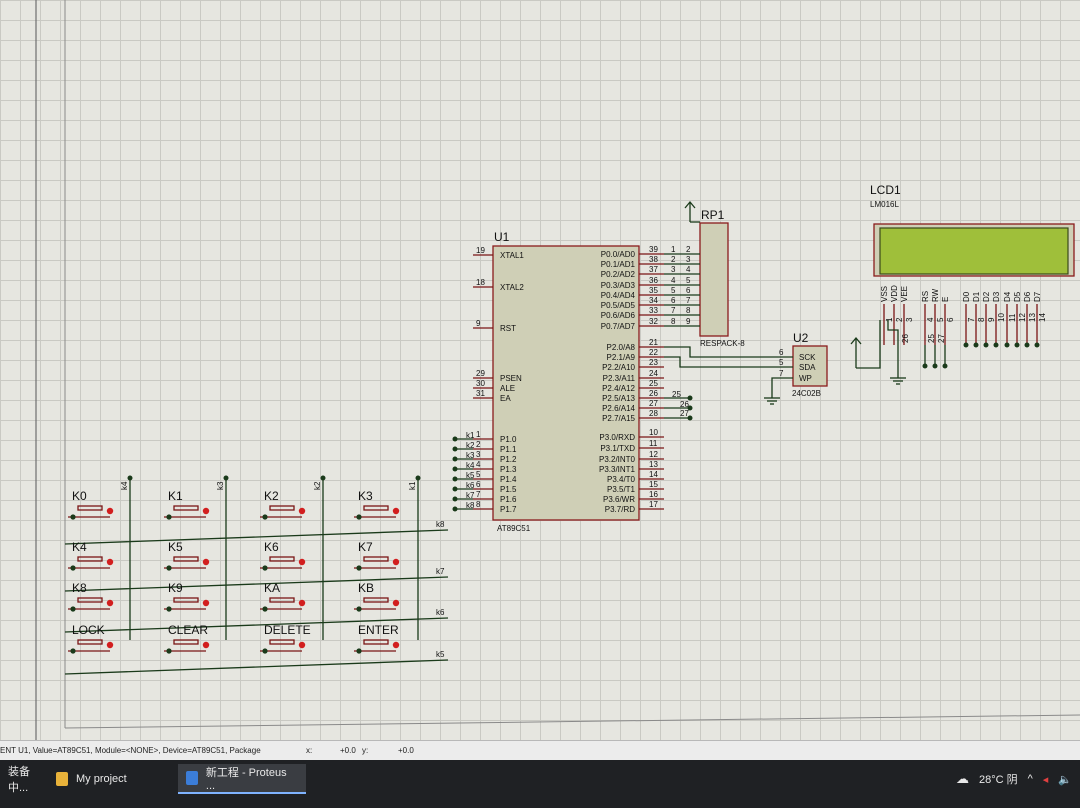 This screenshot has height=808, width=1080. What do you see at coordinates (1046, 779) in the screenshot?
I see `network-alert-icon: ◂` at bounding box center [1046, 779].